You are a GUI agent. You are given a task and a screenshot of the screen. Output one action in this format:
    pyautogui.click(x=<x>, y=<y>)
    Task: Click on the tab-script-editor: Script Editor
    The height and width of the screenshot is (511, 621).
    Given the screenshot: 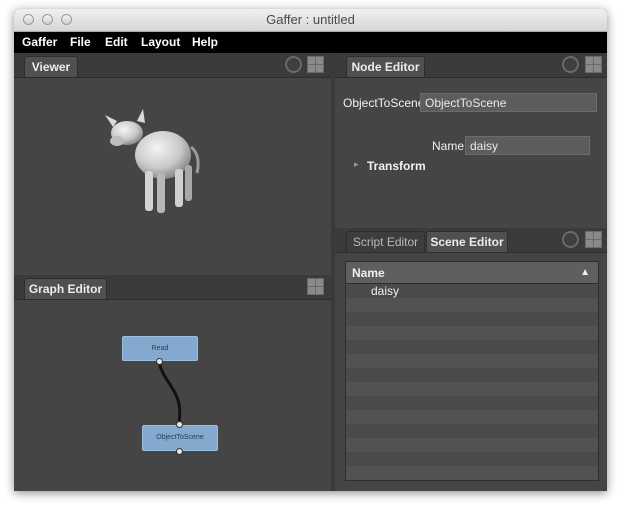 What is the action you would take?
    pyautogui.click(x=385, y=241)
    